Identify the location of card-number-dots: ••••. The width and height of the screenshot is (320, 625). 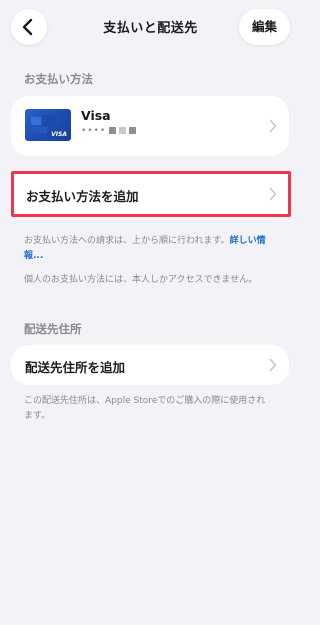
(94, 131).